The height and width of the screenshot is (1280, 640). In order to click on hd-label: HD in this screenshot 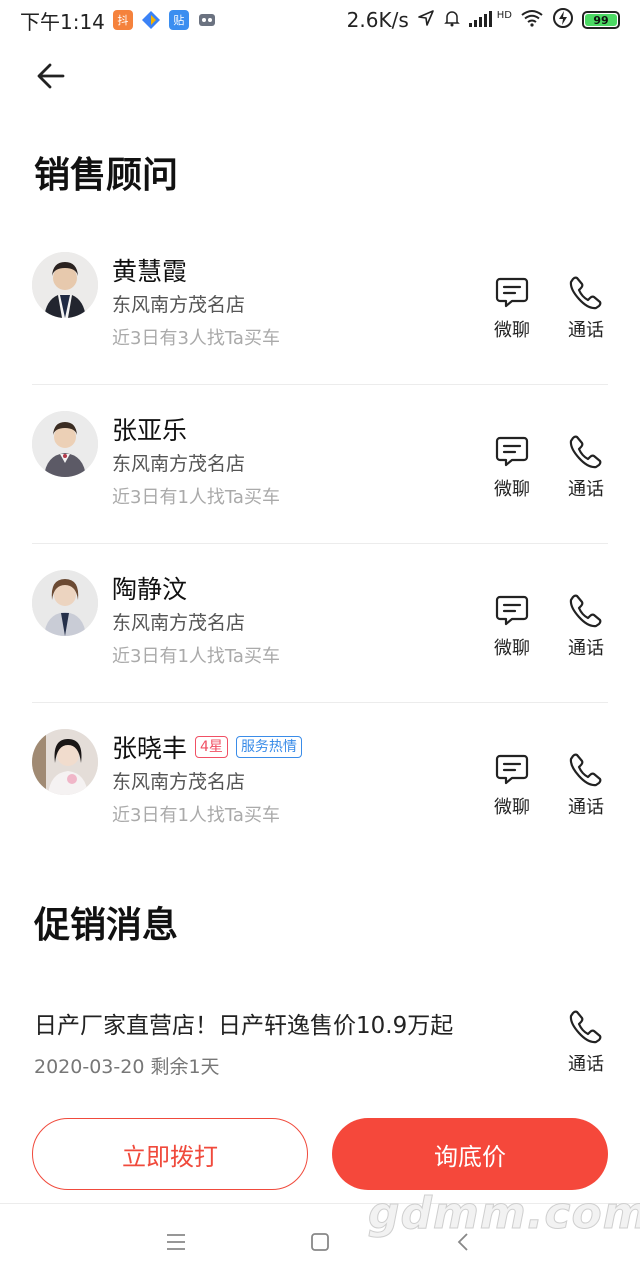, I will do `click(504, 15)`.